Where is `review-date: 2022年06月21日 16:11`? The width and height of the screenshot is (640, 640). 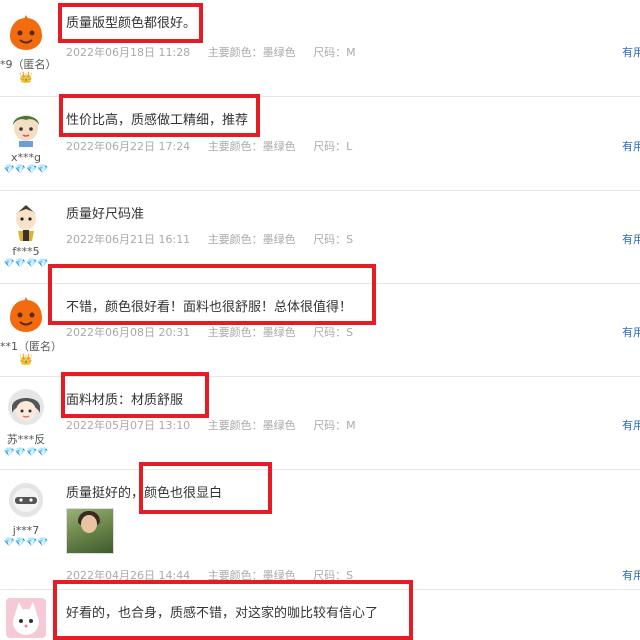
review-date: 2022年06月21日 16:11 is located at coordinates (128, 239).